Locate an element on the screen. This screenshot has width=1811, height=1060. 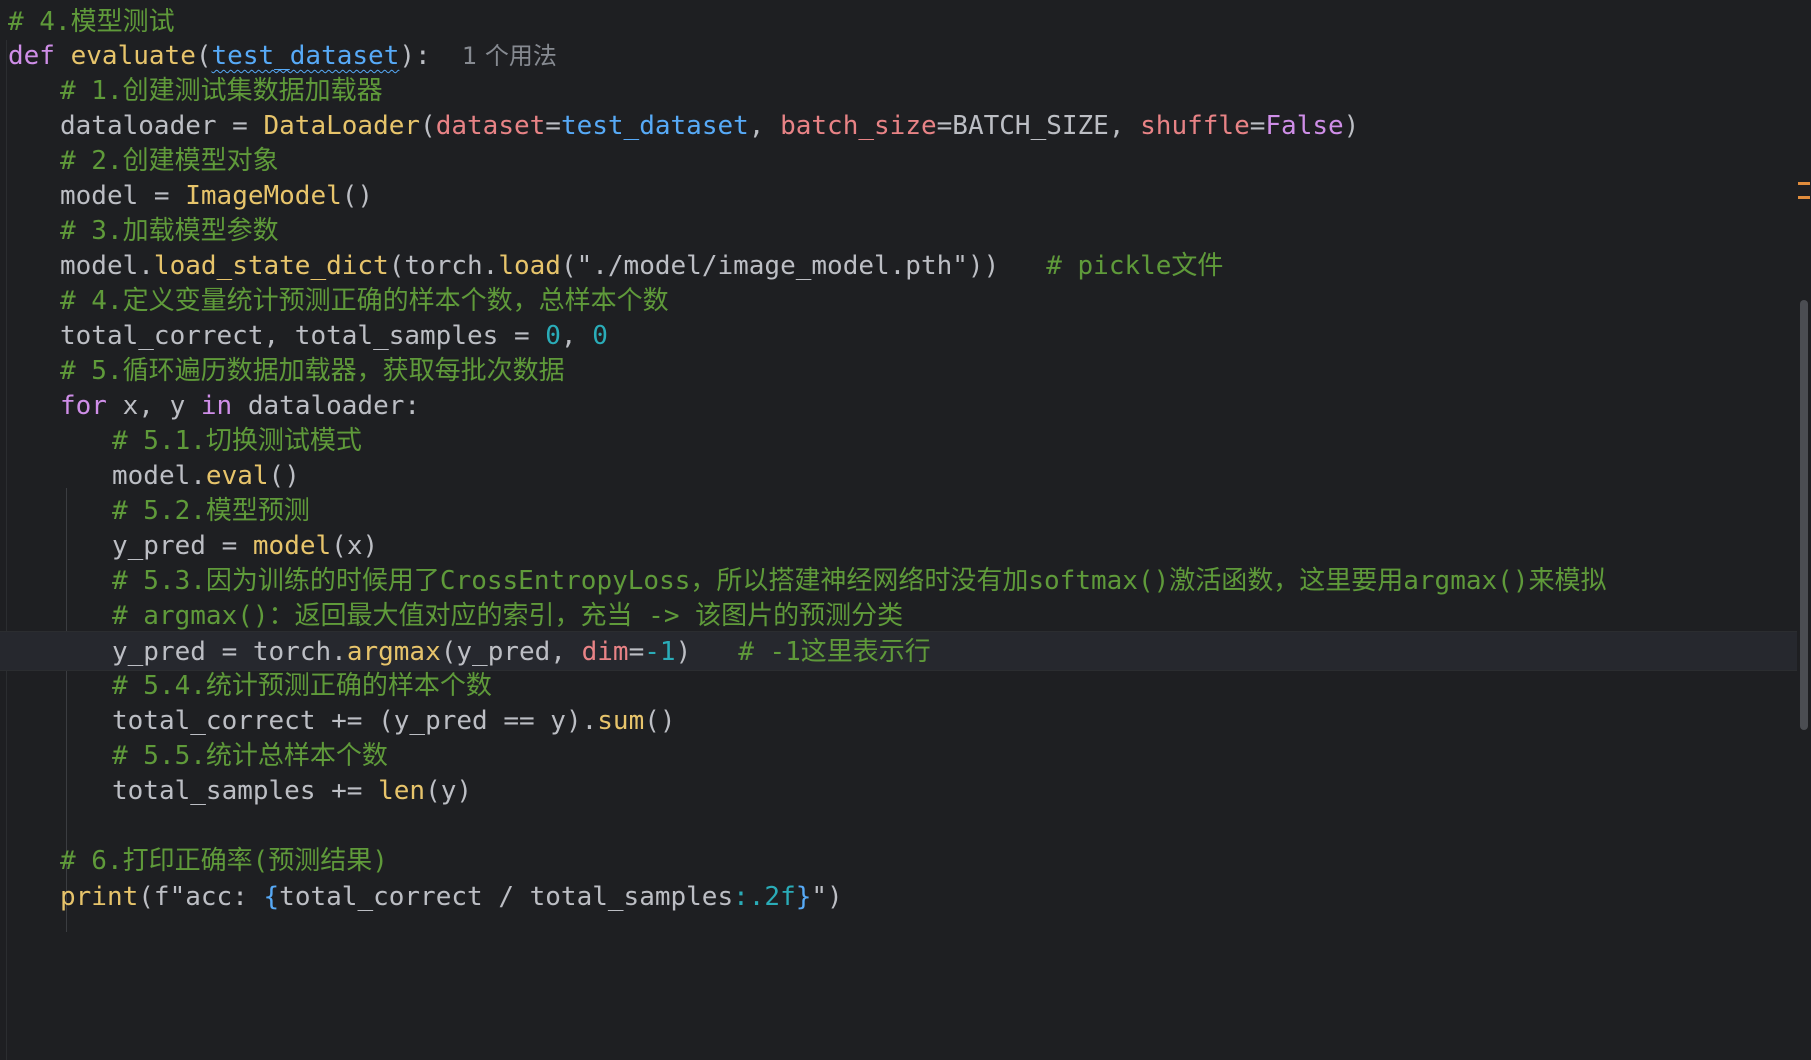
code-line-10: total_correct, total_samples = 0, 0 is located at coordinates (900, 336).